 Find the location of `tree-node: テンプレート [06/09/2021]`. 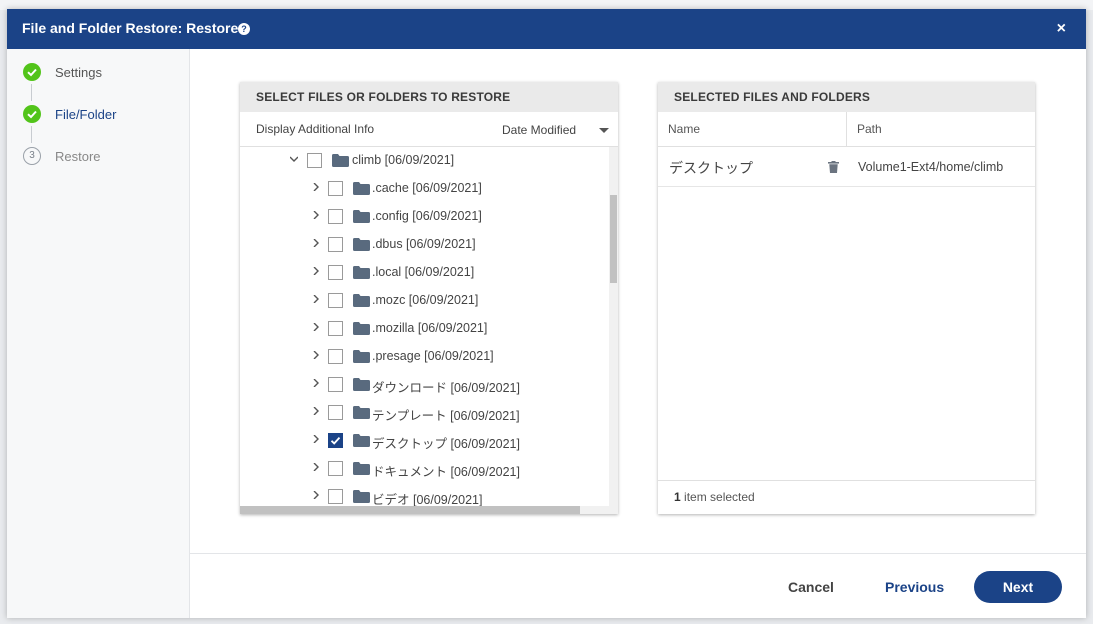

tree-node: テンプレート [06/09/2021] is located at coordinates (424, 413).